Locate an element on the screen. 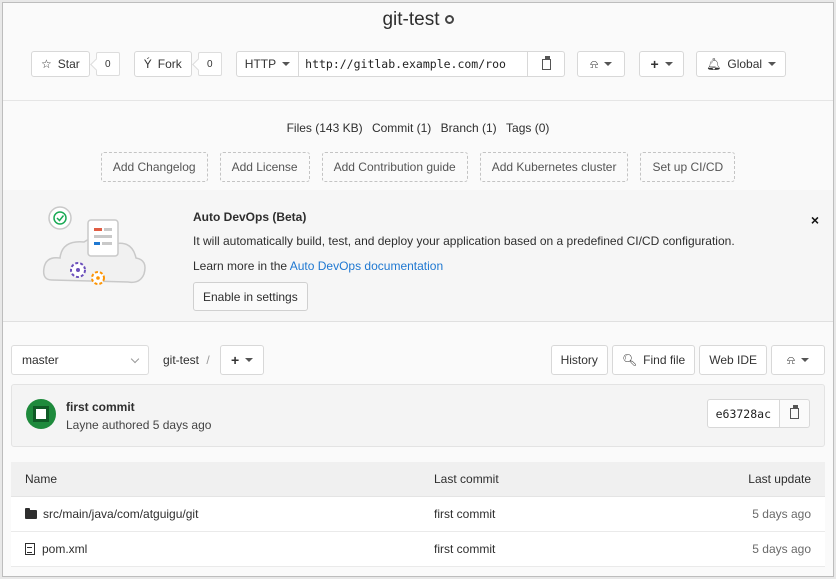 The image size is (836, 579). learn-more-text: Learn more in the is located at coordinates (240, 266).